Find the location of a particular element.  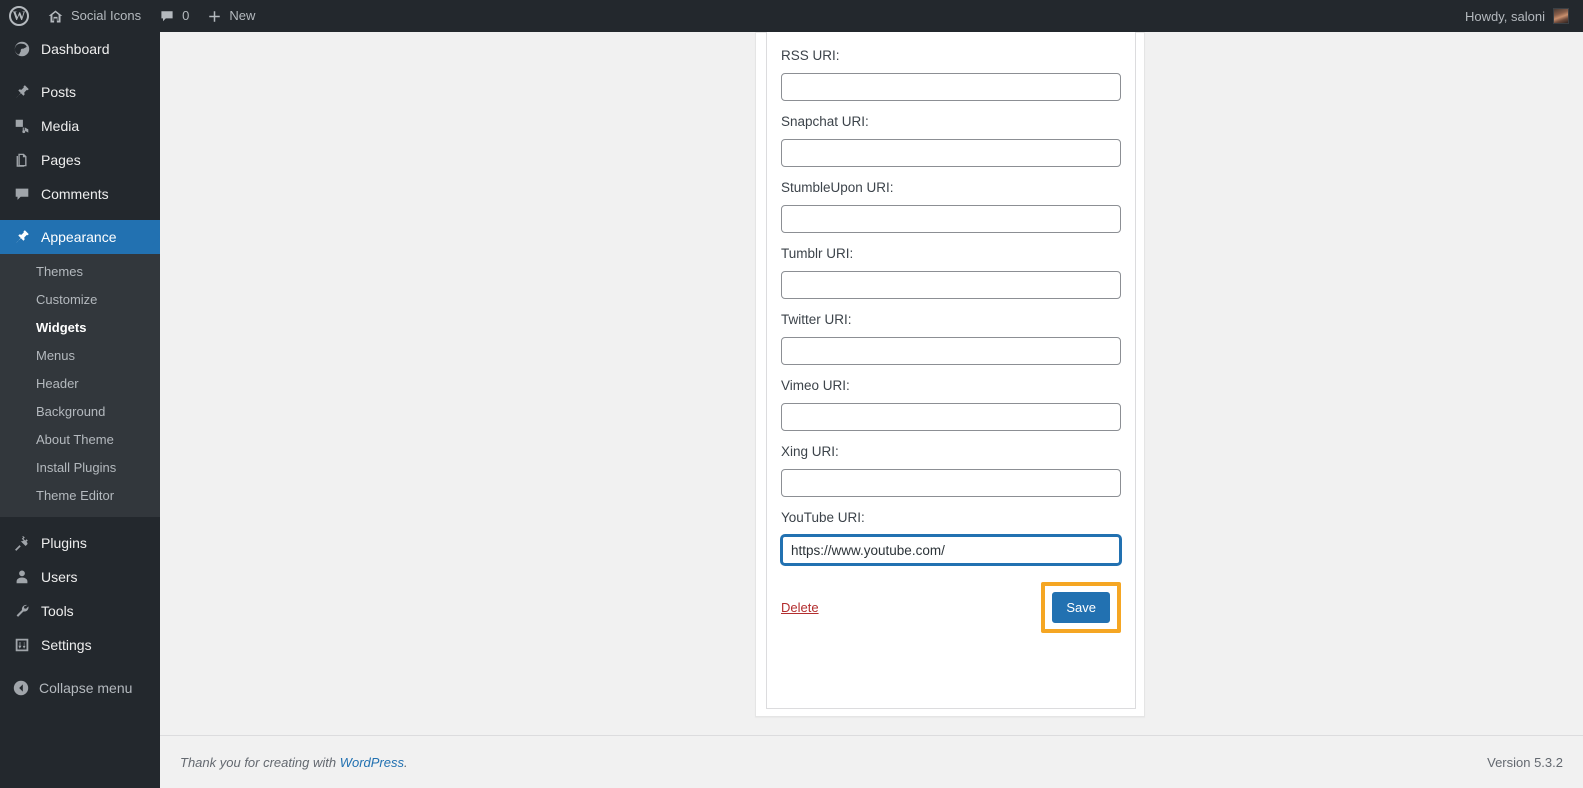

widget-controls: Delete Save is located at coordinates (951, 606).